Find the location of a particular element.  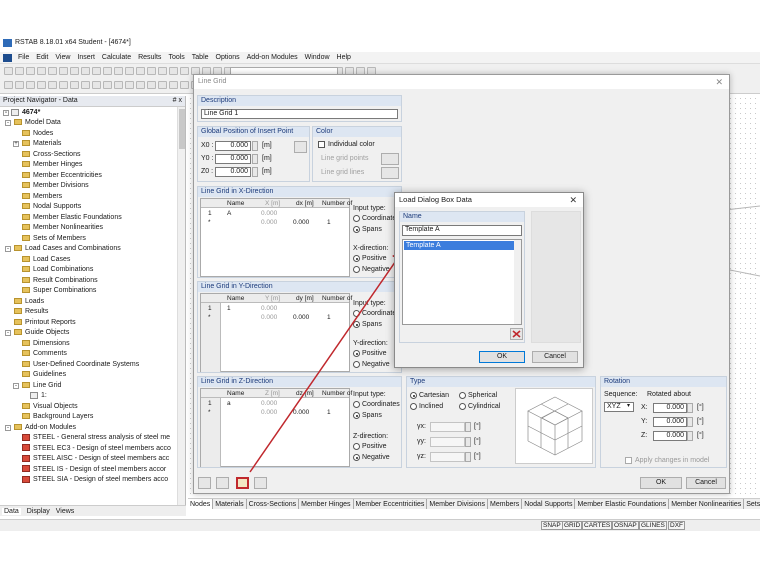

cartesian-radio is located at coordinates (413, 395).